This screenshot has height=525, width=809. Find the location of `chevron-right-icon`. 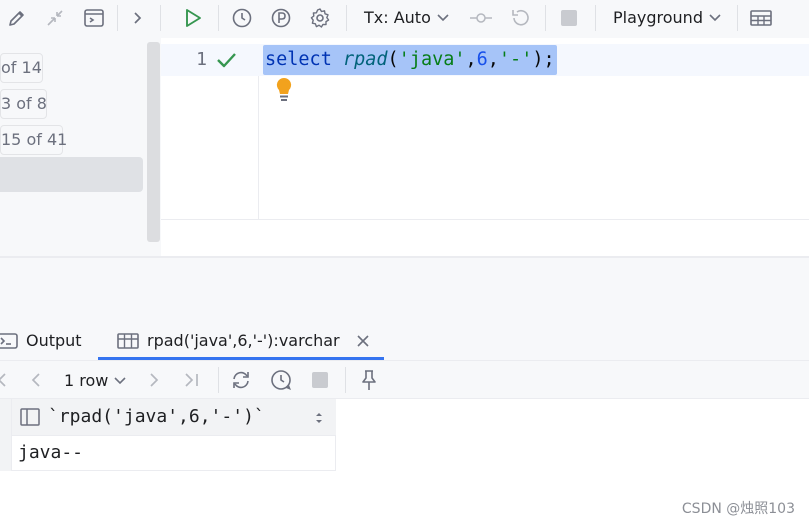

chevron-right-icon is located at coordinates (137, 18).